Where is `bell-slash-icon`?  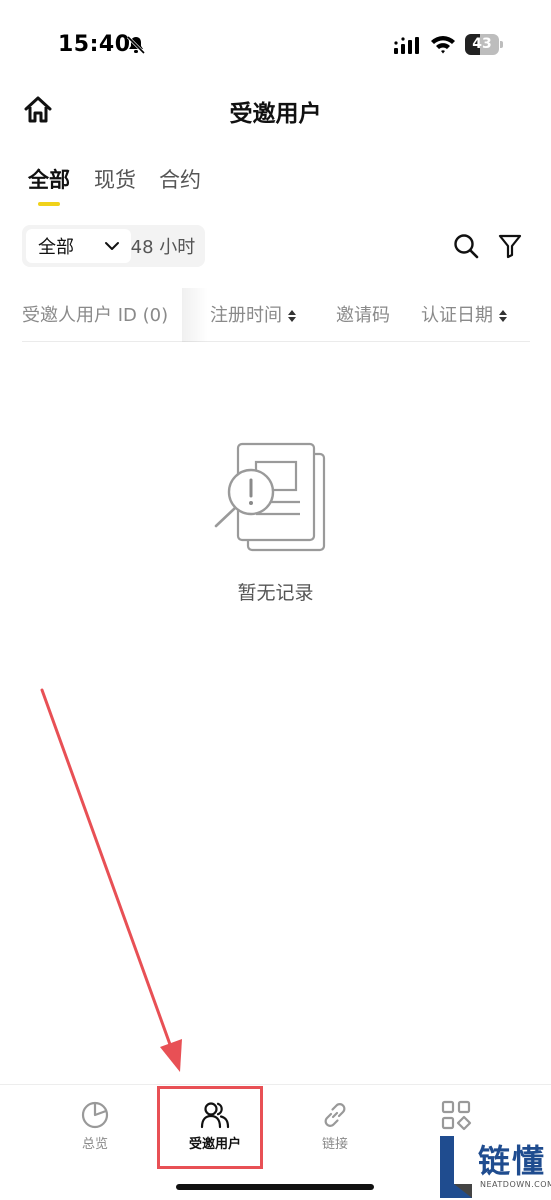 bell-slash-icon is located at coordinates (136, 45).